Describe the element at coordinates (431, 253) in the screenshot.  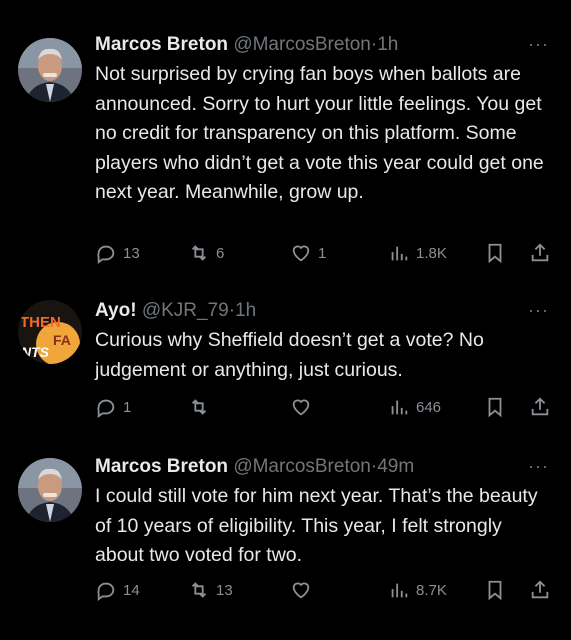
I see `view-count: 1.8K` at that location.